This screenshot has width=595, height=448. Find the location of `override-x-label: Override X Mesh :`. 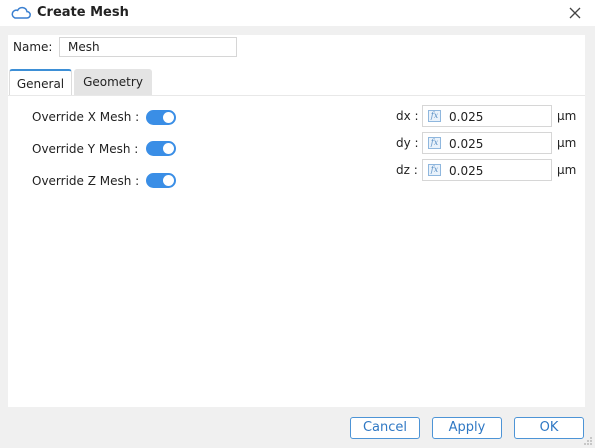

override-x-label: Override X Mesh : is located at coordinates (86, 117).